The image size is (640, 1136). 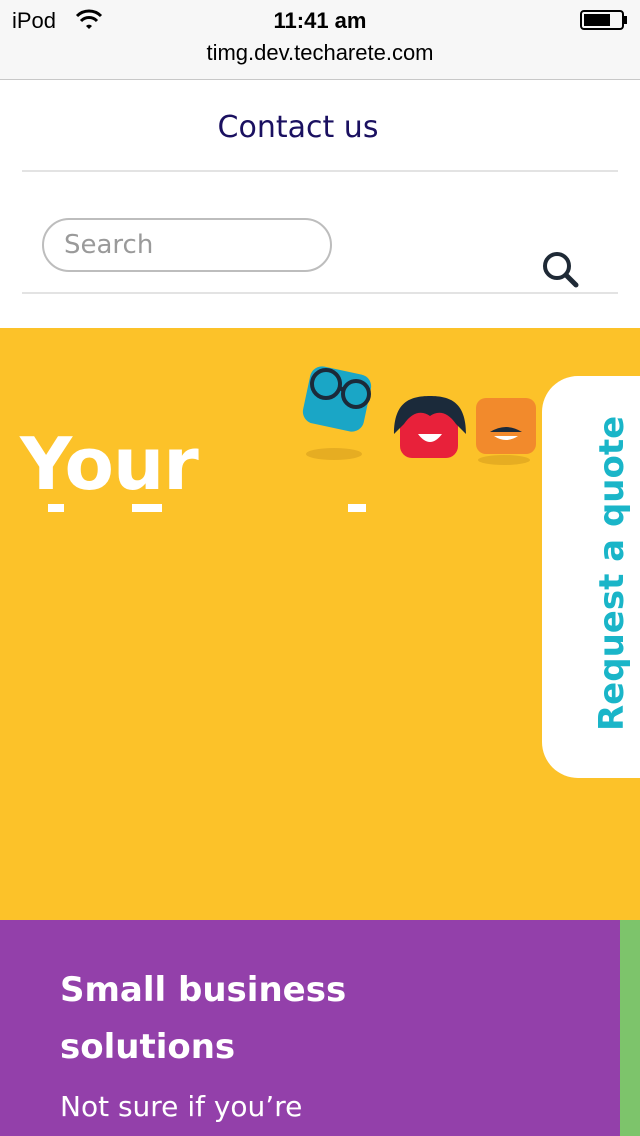 I want to click on search-input, so click(x=187, y=245).